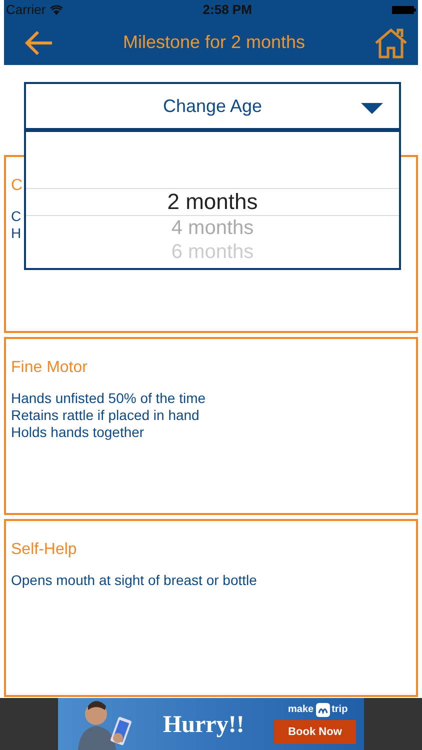 This screenshot has width=422, height=750. I want to click on section-title: Self-Help, so click(44, 549).